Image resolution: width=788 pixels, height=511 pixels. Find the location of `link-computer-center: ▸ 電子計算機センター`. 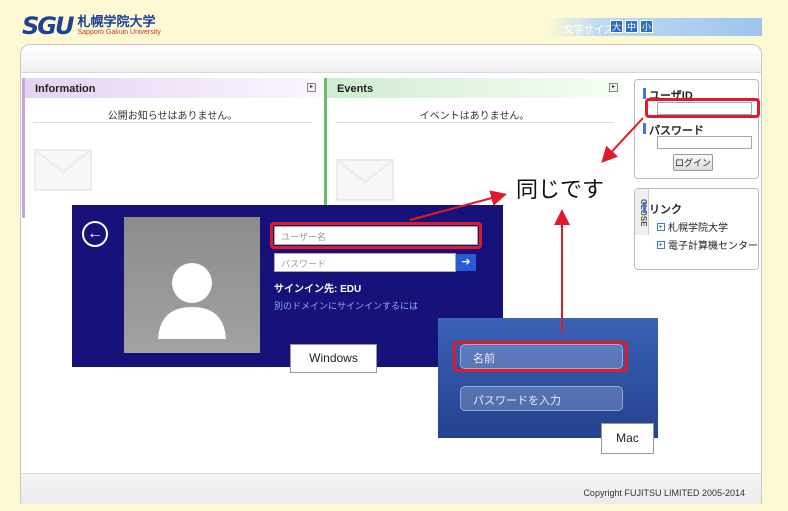

link-computer-center: ▸ 電子計算機センター is located at coordinates (707, 244).